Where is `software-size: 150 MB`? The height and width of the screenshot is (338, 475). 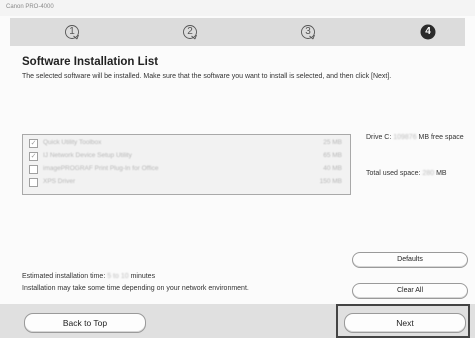
software-size: 150 MB is located at coordinates (330, 181).